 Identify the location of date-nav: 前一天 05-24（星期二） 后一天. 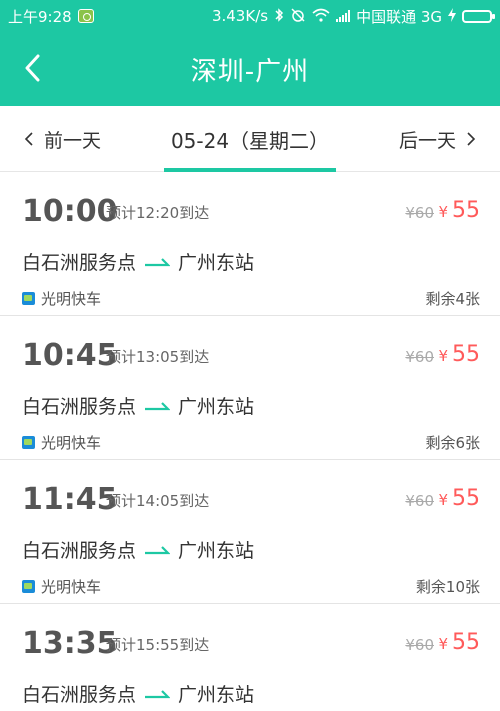
(250, 139).